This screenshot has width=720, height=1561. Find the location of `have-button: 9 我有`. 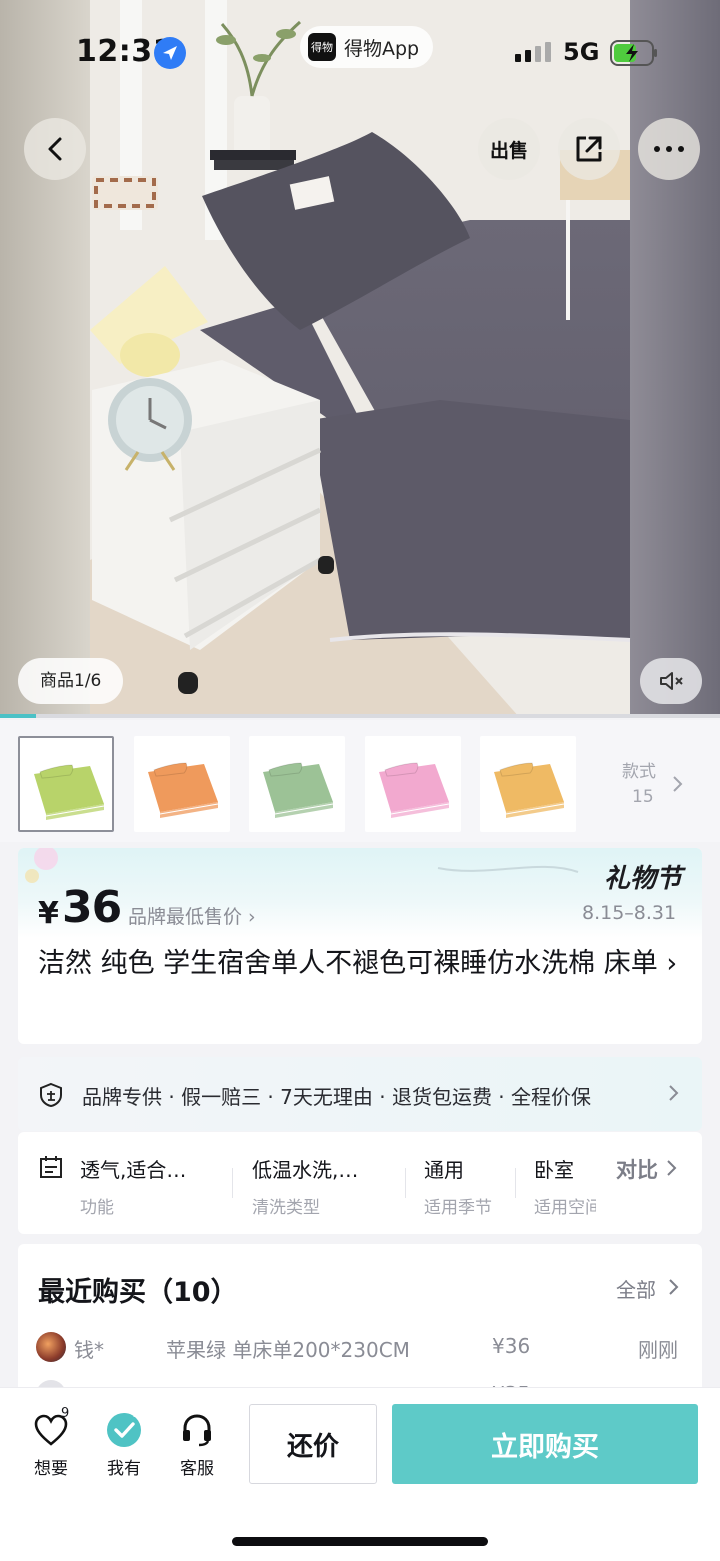

have-button: 9 我有 is located at coordinates (124, 1442).